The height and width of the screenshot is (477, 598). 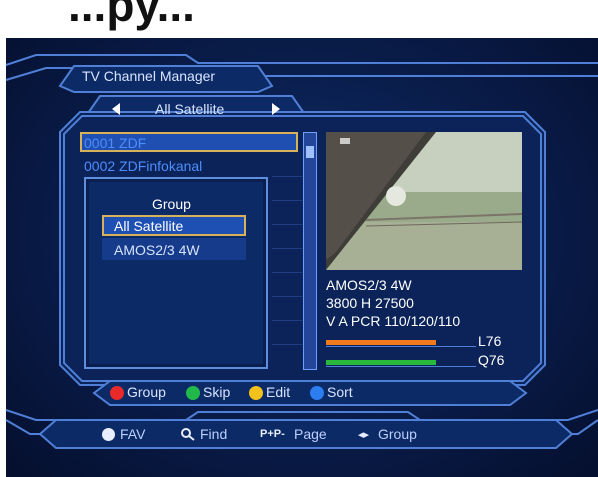 What do you see at coordinates (189, 109) in the screenshot?
I see `satellite-selector-label: All Satellite` at bounding box center [189, 109].